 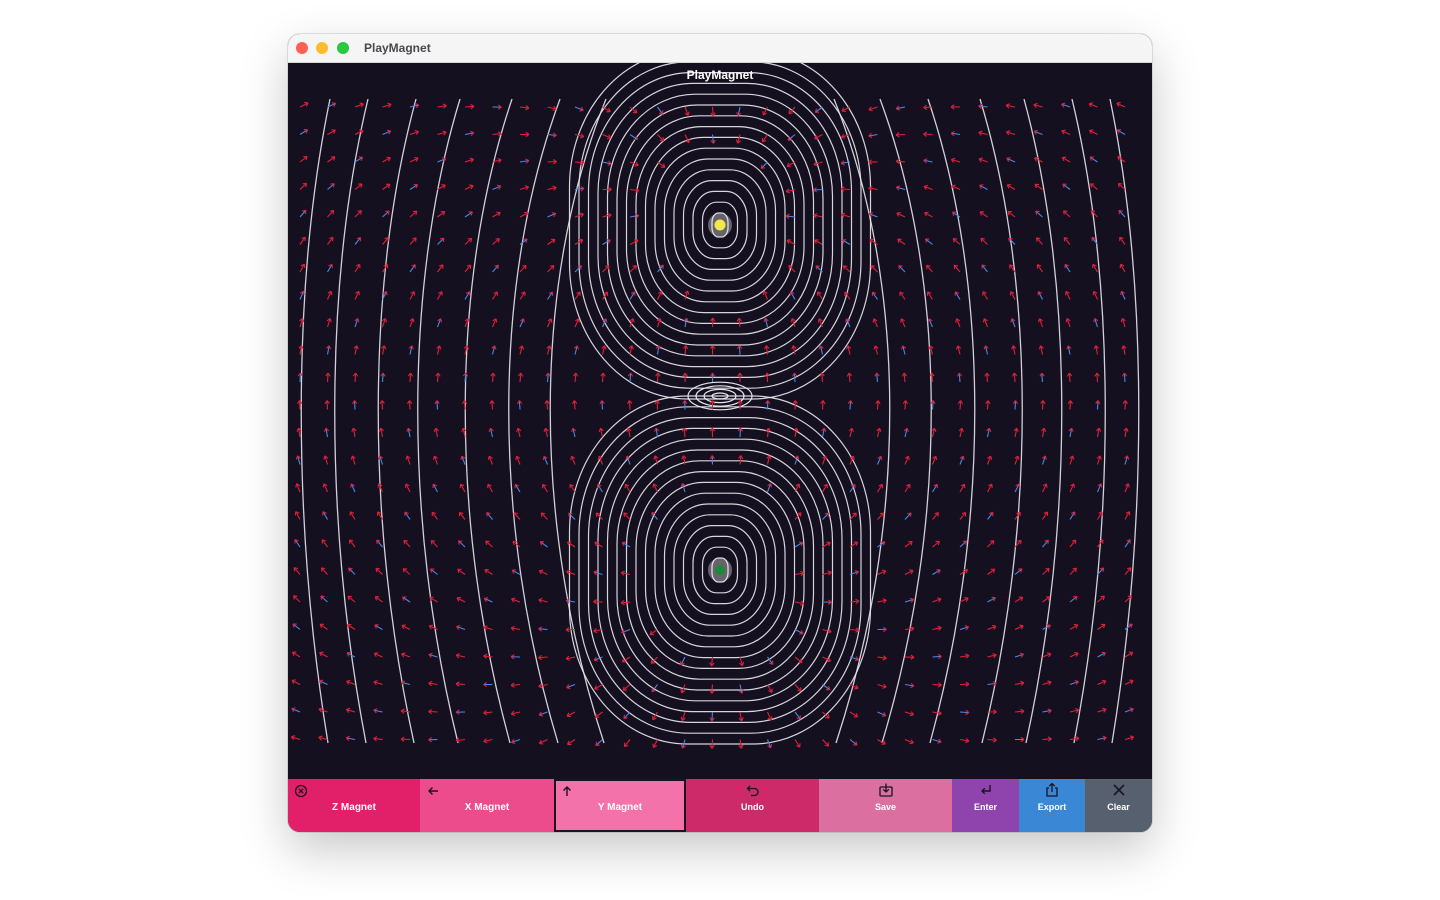 What do you see at coordinates (343, 48) in the screenshot?
I see `zoom-window-button` at bounding box center [343, 48].